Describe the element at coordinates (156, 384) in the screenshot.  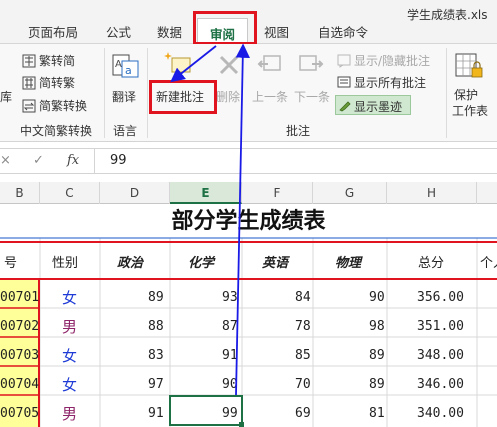
I see `cell-politics: 97` at that location.